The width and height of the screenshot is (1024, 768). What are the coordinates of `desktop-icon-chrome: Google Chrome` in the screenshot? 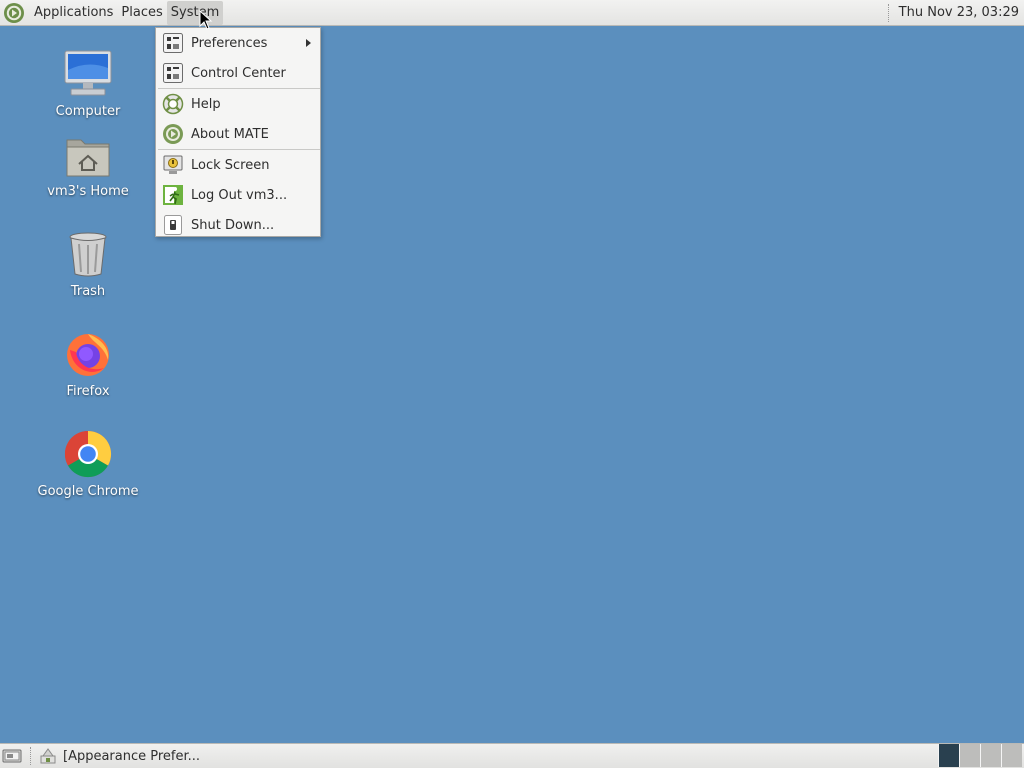 It's located at (88, 463).